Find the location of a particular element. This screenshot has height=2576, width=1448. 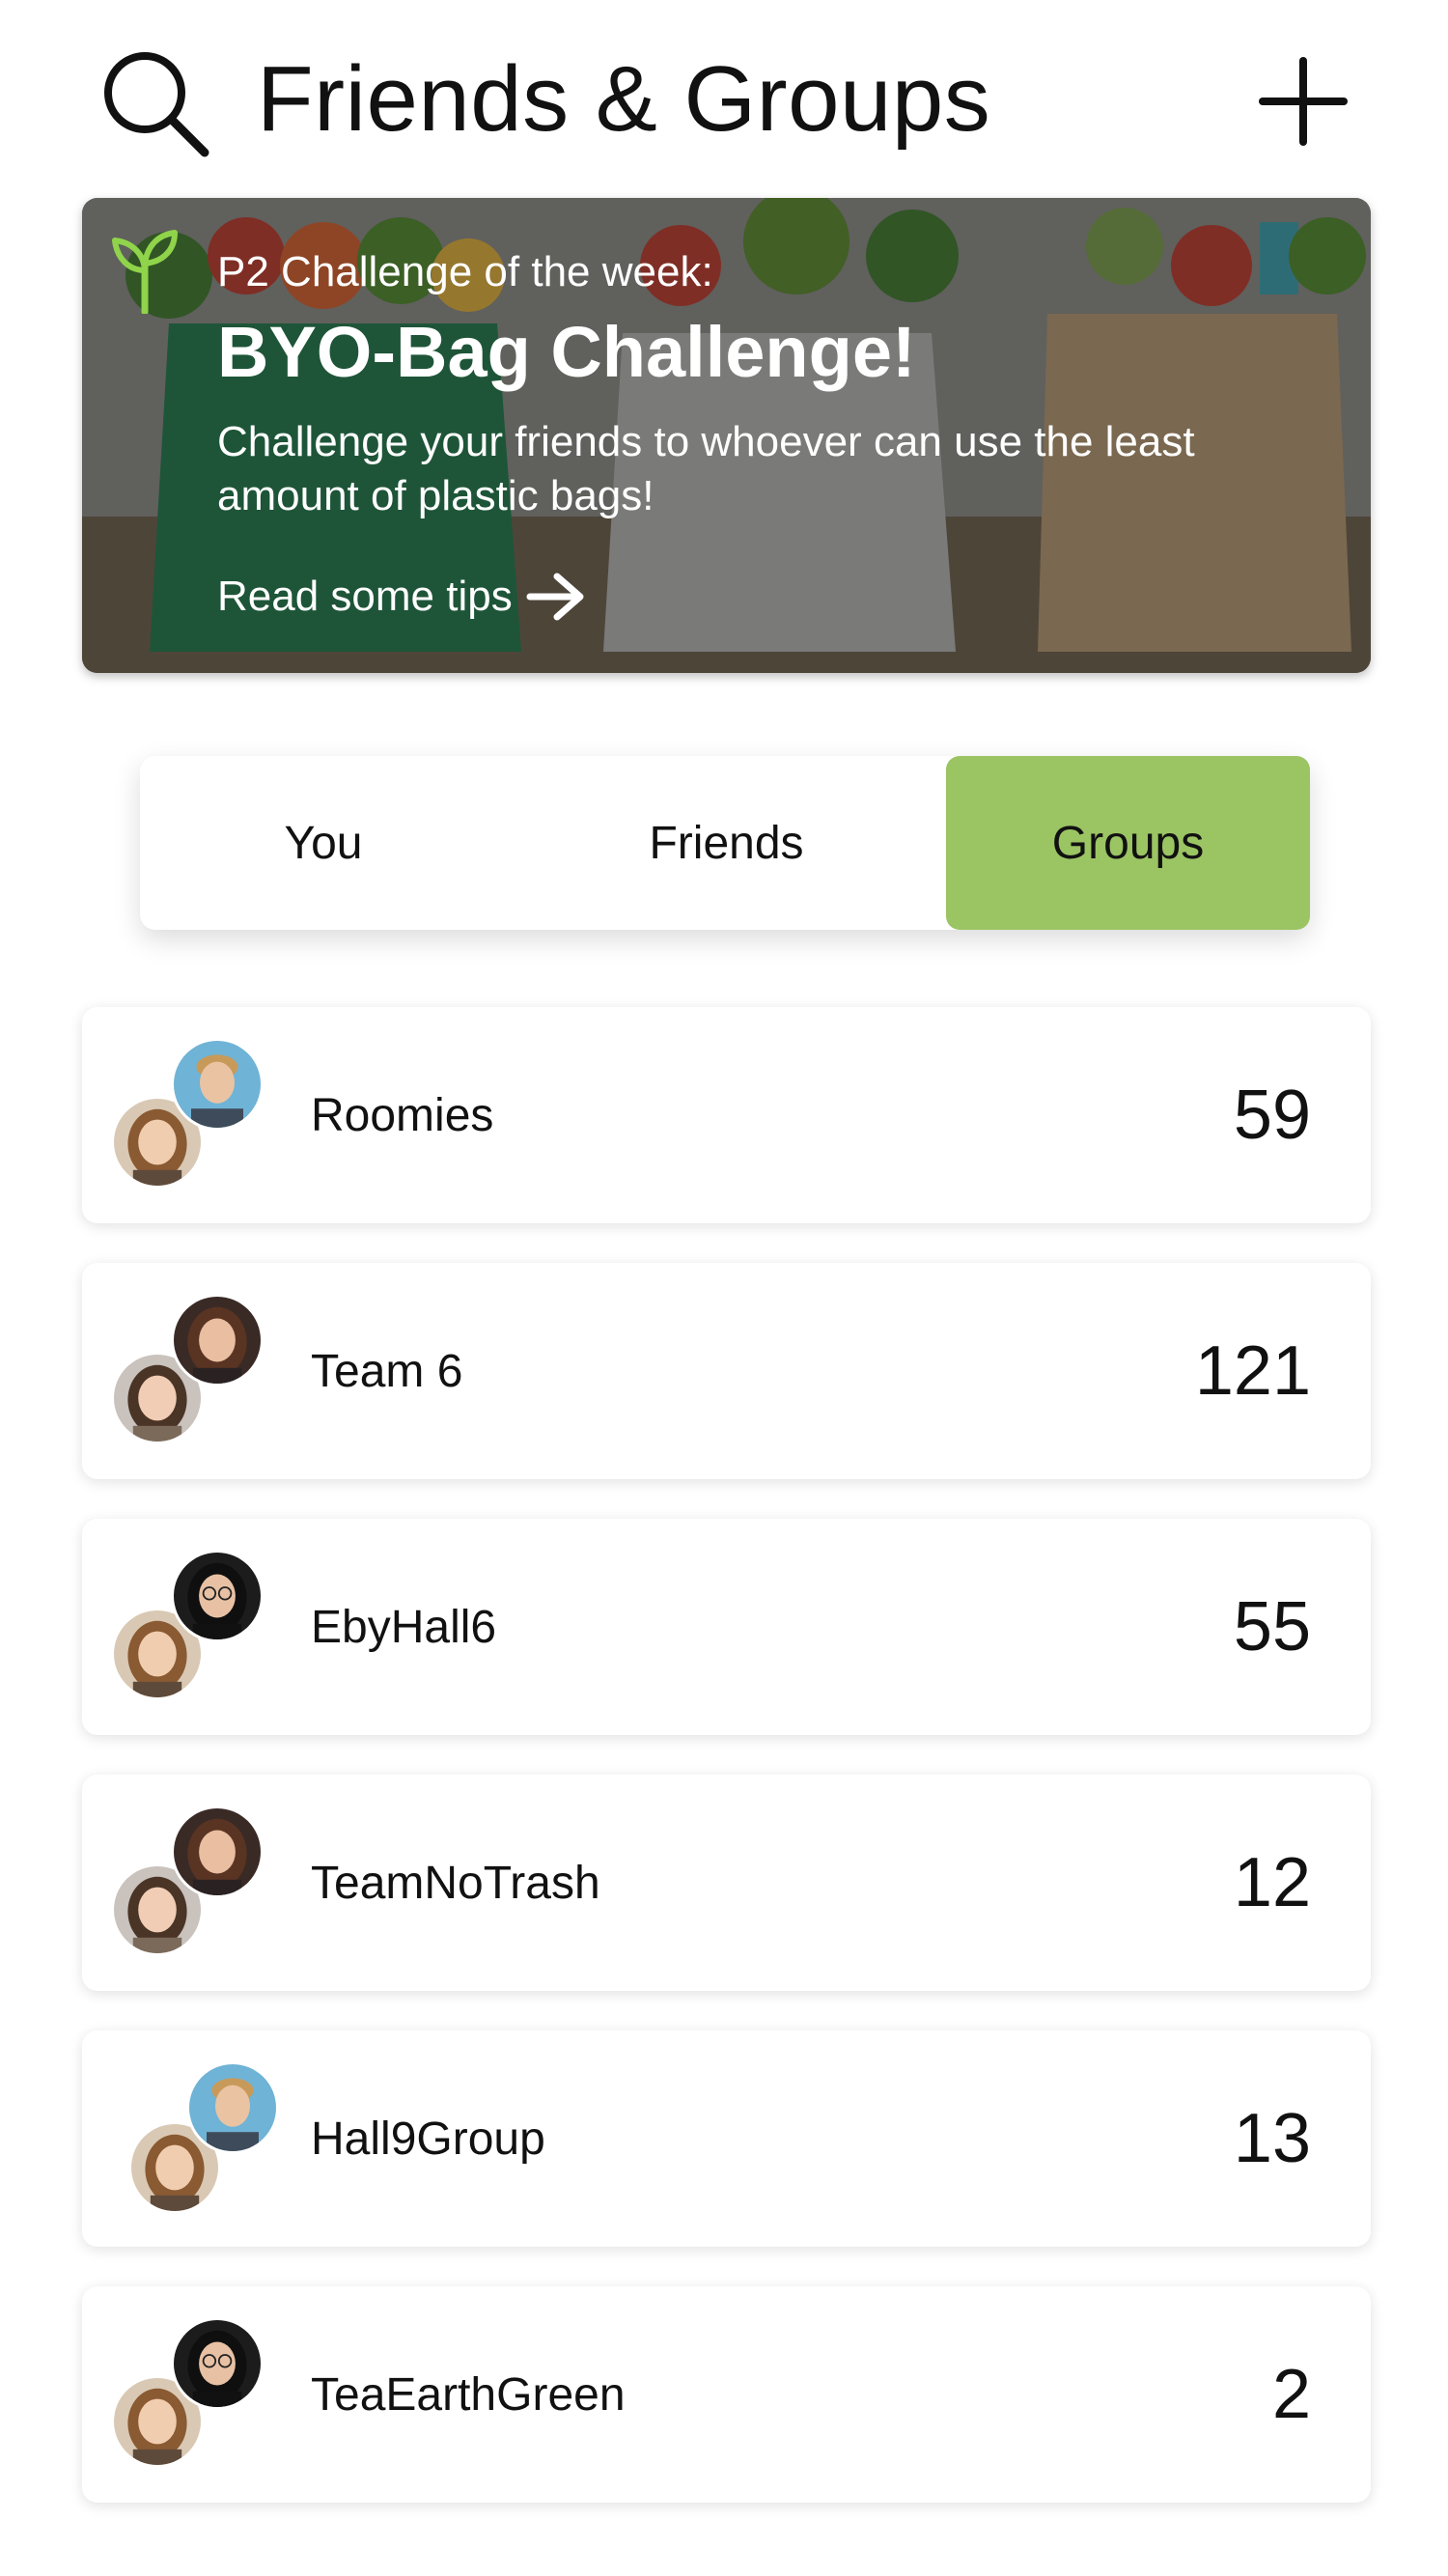

tab-friends: Friends is located at coordinates (726, 843).